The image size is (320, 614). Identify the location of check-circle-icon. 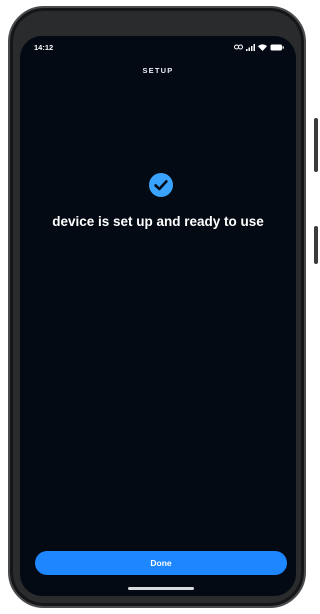
(161, 185).